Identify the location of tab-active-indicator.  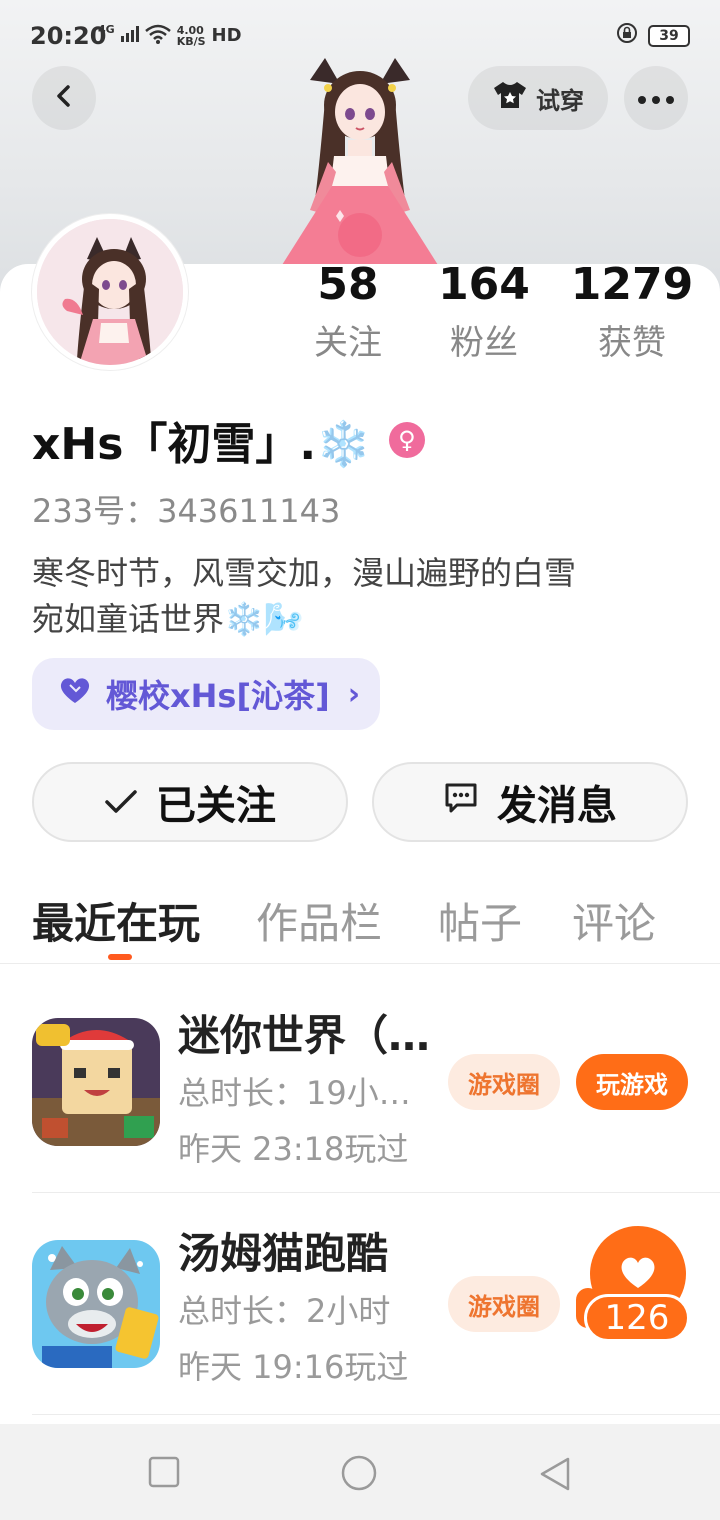
(120, 957).